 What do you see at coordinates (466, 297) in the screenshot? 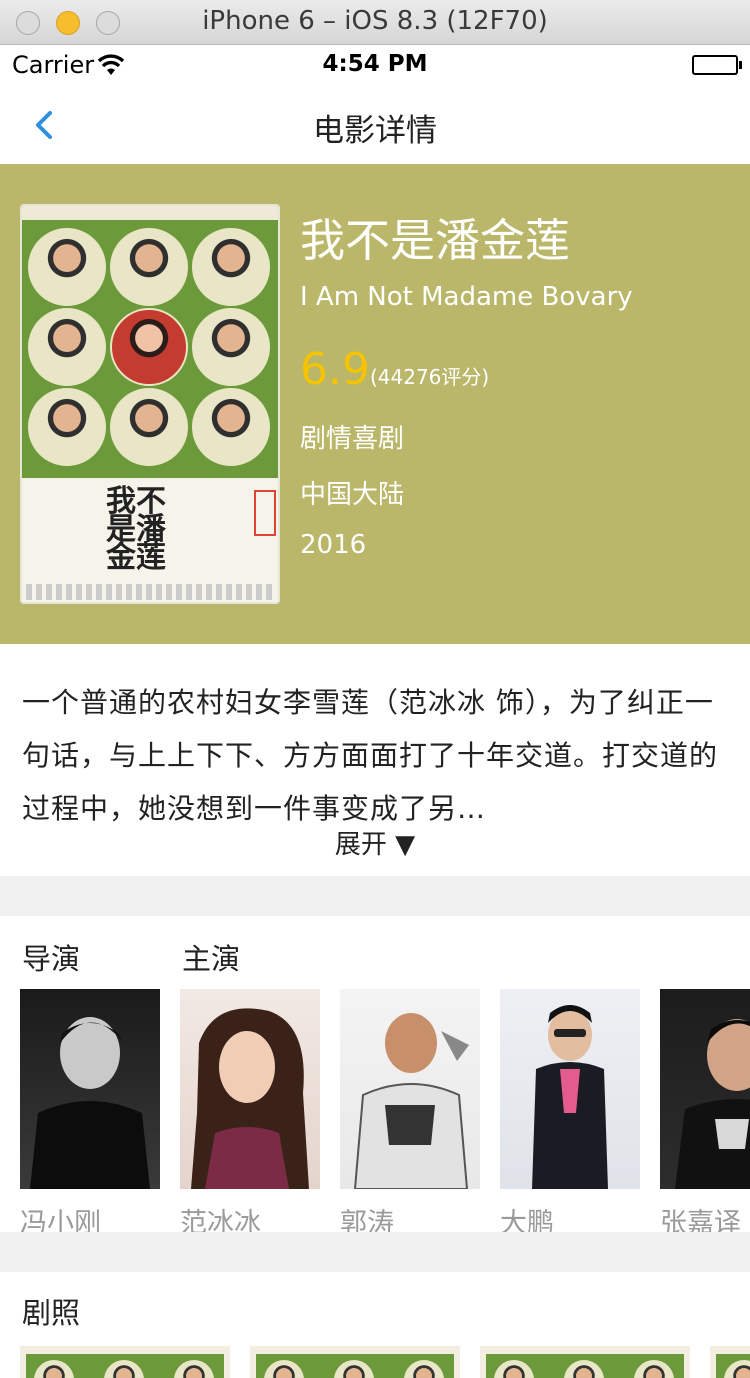
I see `movie-title-english: I Am Not Madame Bovary` at bounding box center [466, 297].